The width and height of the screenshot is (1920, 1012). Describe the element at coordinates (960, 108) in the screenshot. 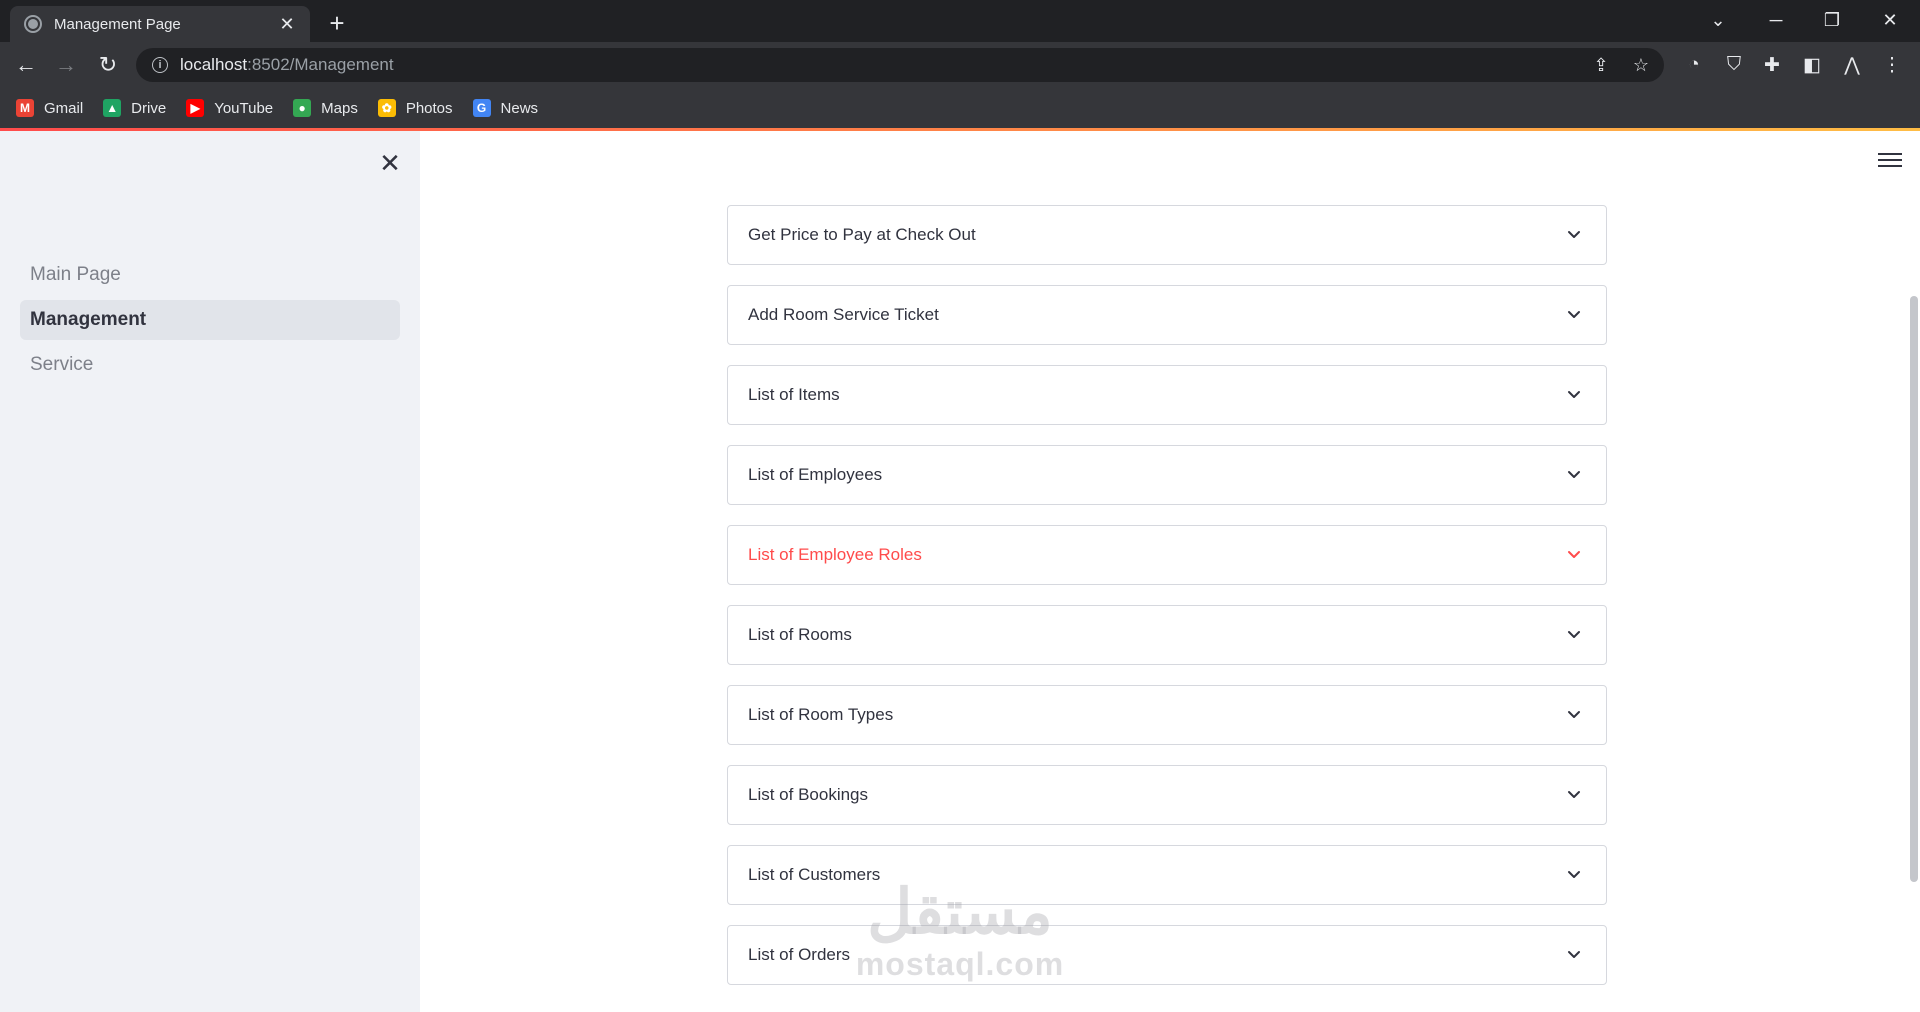

I see `bookmarks-bar: M Gmail ▲ Drive ▶ YouTube ● Maps ✿ Photos G News` at that location.